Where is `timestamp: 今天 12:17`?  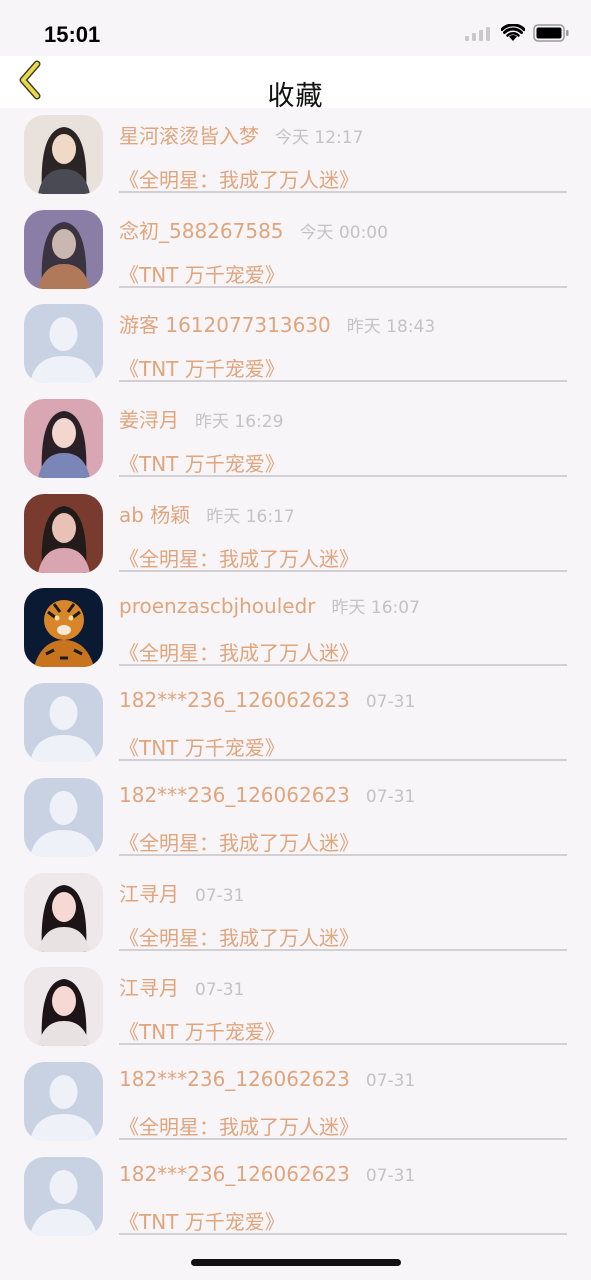 timestamp: 今天 12:17 is located at coordinates (319, 138).